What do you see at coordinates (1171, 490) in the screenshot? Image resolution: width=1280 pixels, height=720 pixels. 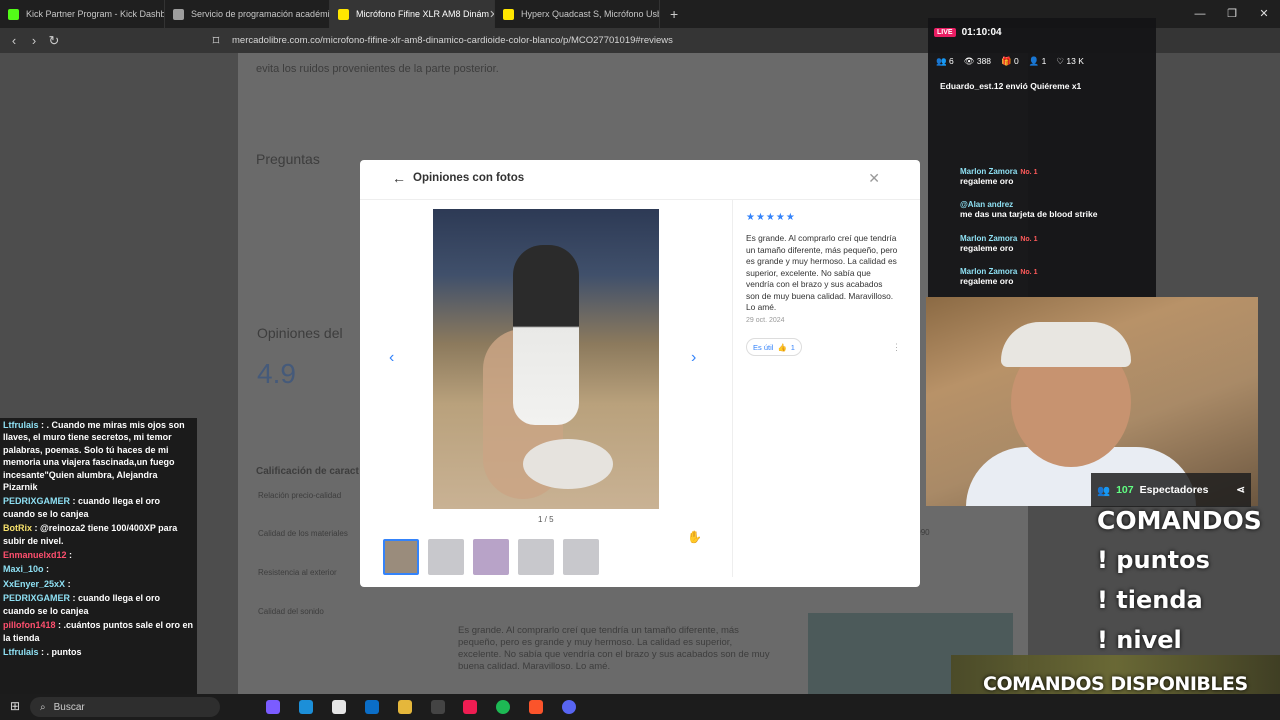 I see `viewers-counter: 👥 107 Espectadores ⋖` at bounding box center [1171, 490].